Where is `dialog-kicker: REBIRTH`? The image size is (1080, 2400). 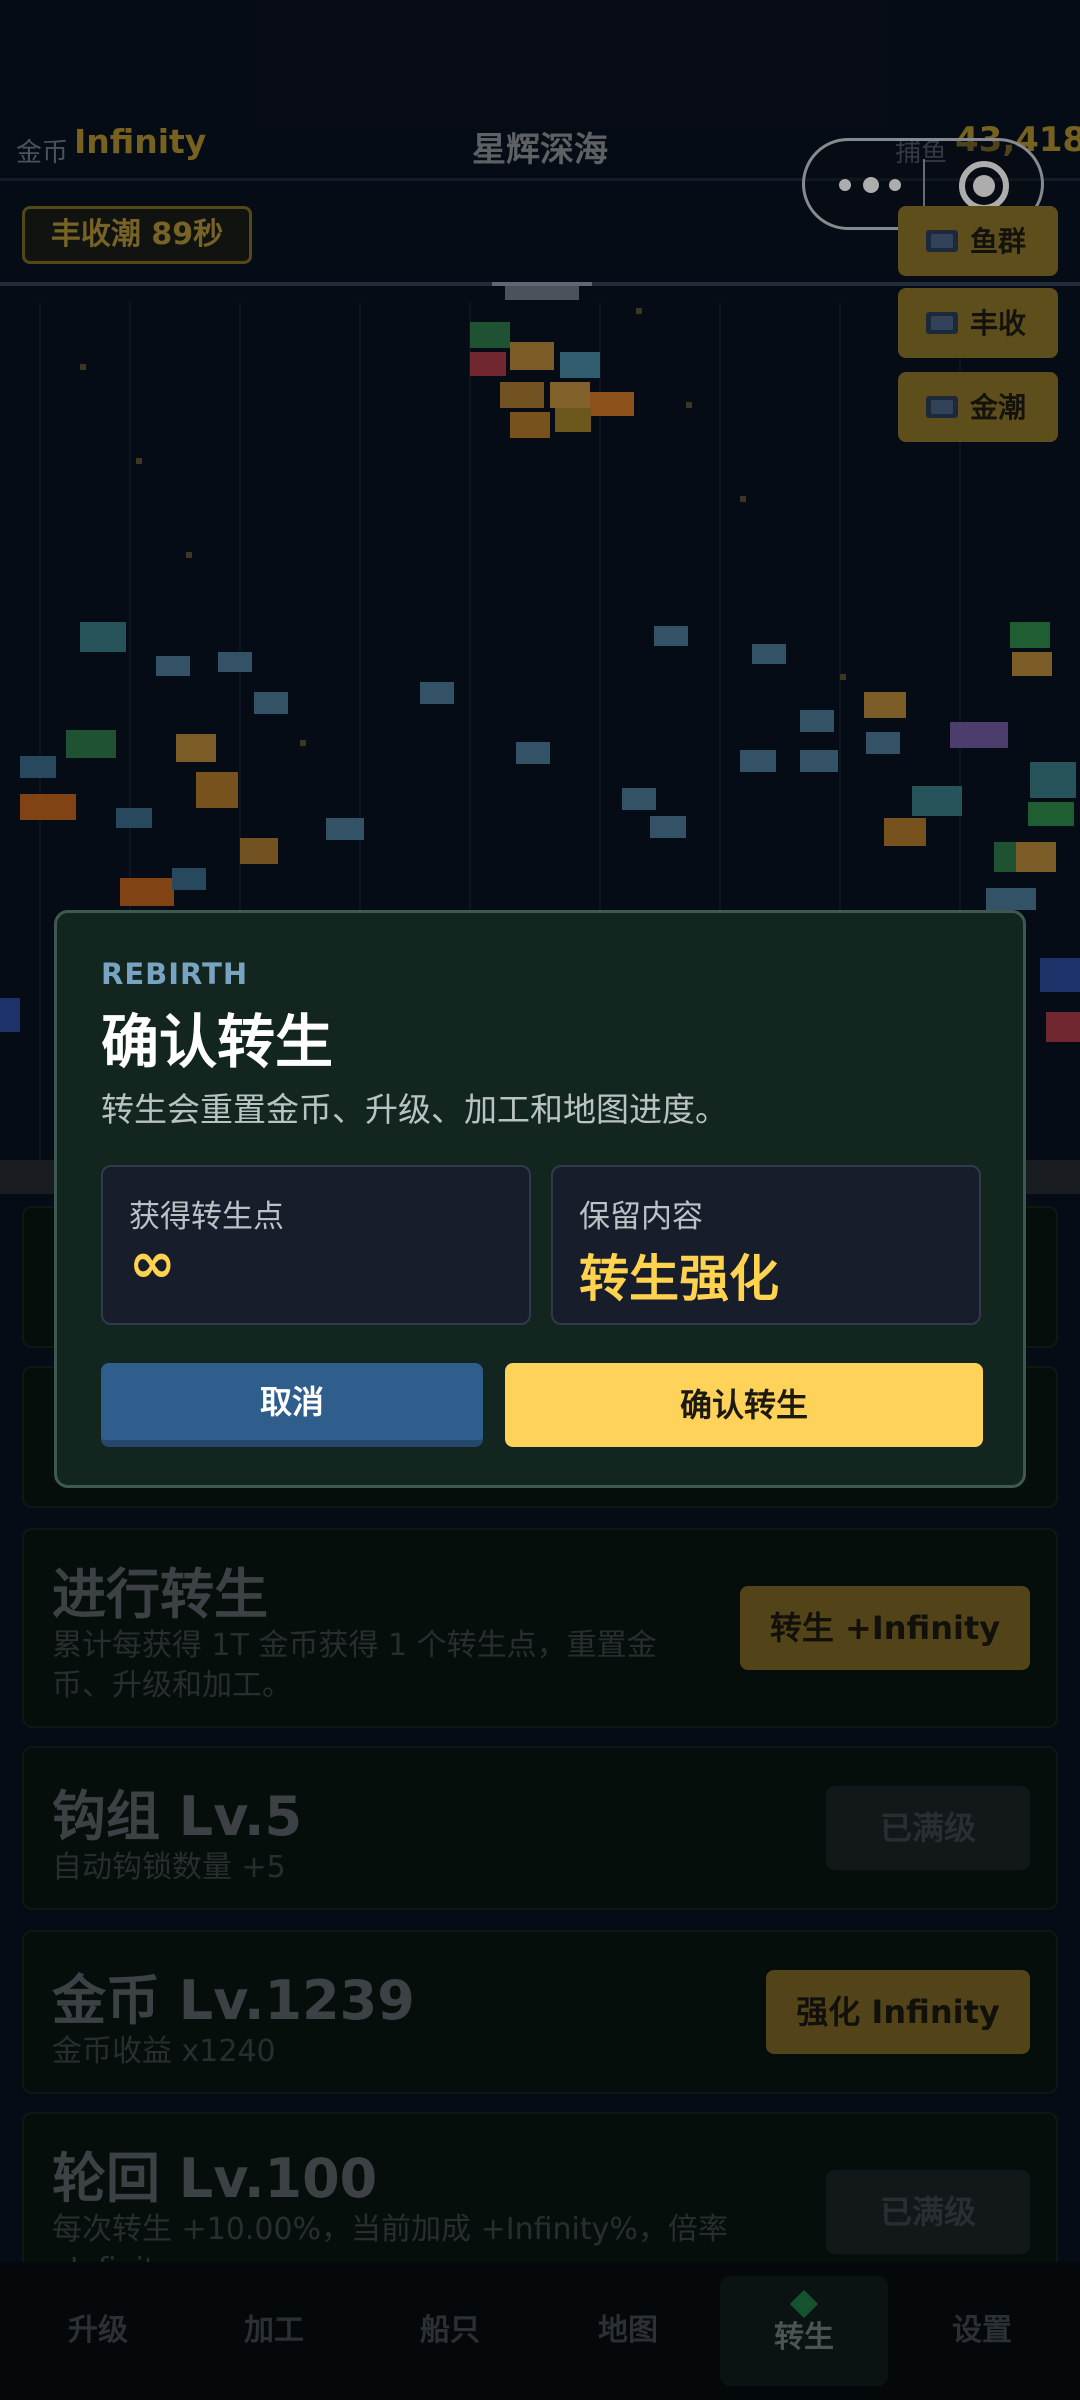 dialog-kicker: REBIRTH is located at coordinates (175, 974).